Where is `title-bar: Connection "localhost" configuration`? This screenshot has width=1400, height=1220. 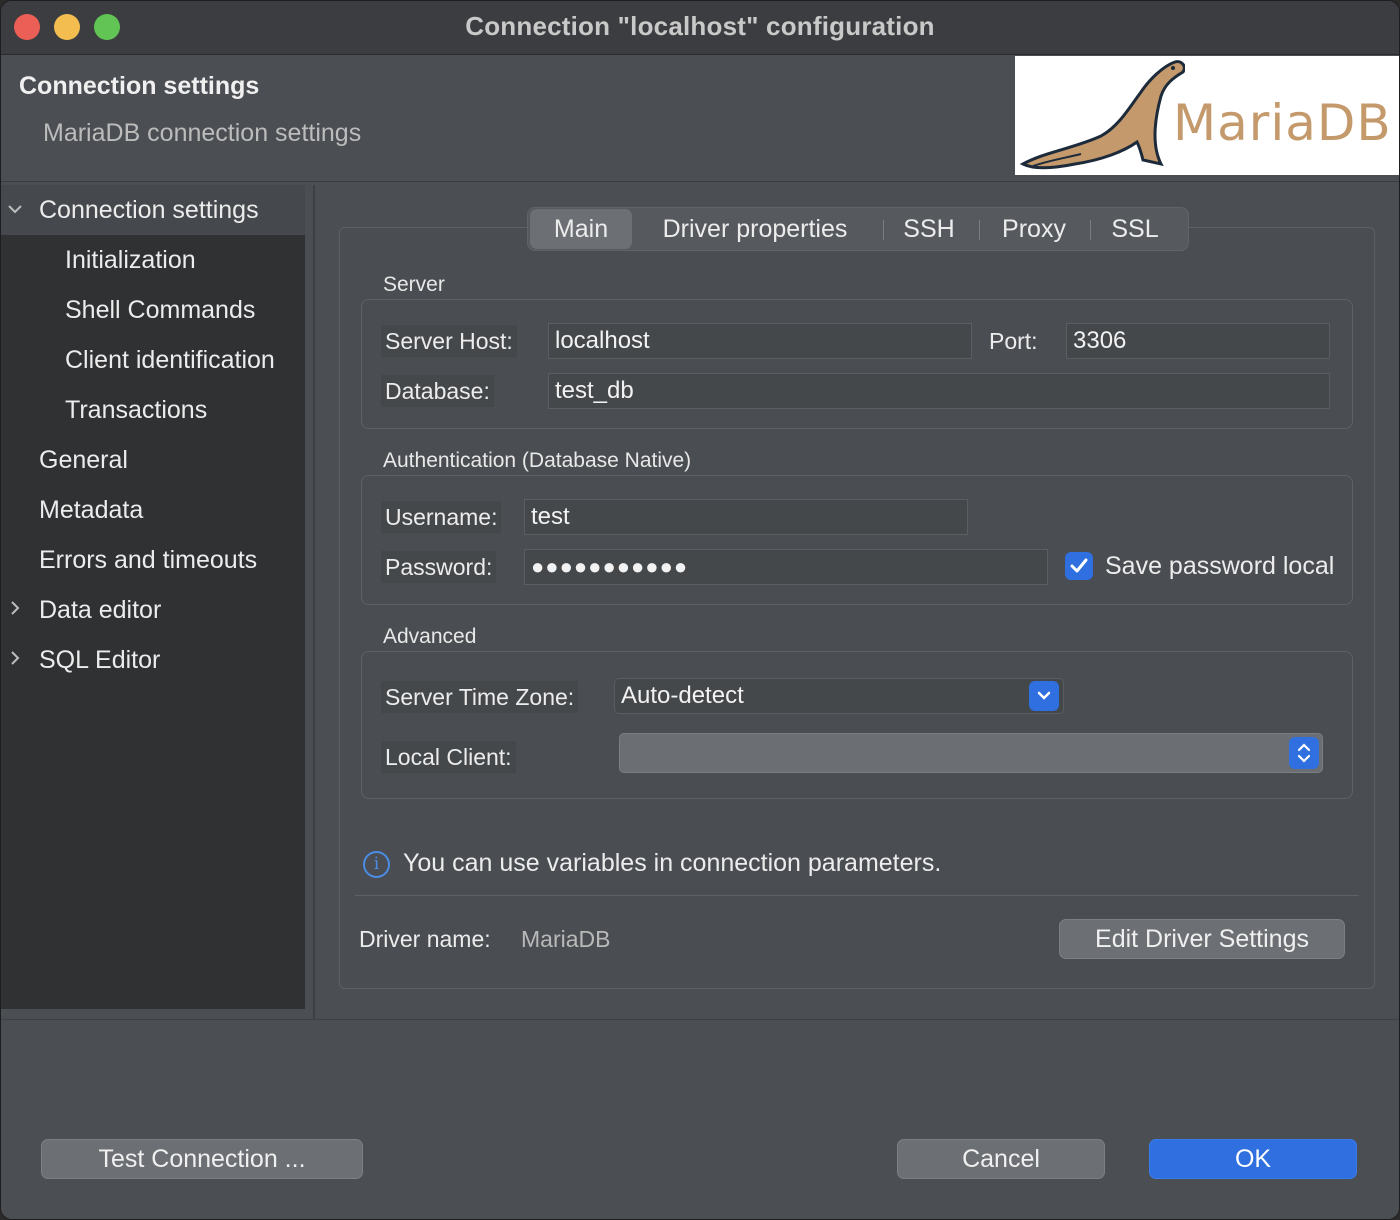 title-bar: Connection "localhost" configuration is located at coordinates (700, 28).